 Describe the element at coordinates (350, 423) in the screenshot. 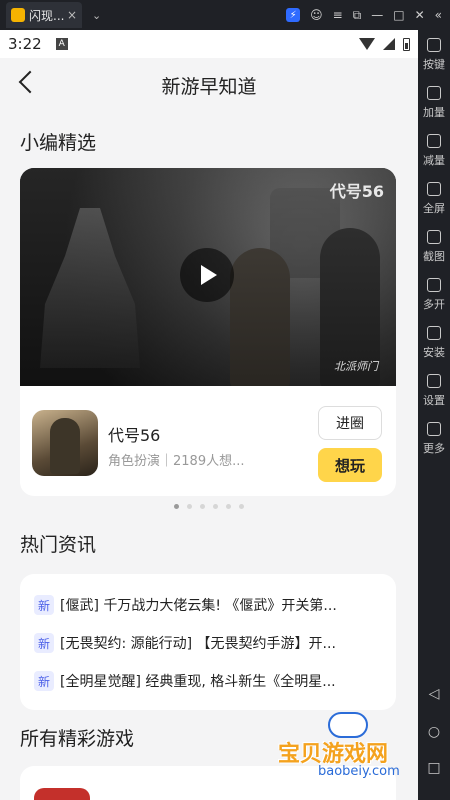

I see `enter-circle-button: 进圈` at that location.